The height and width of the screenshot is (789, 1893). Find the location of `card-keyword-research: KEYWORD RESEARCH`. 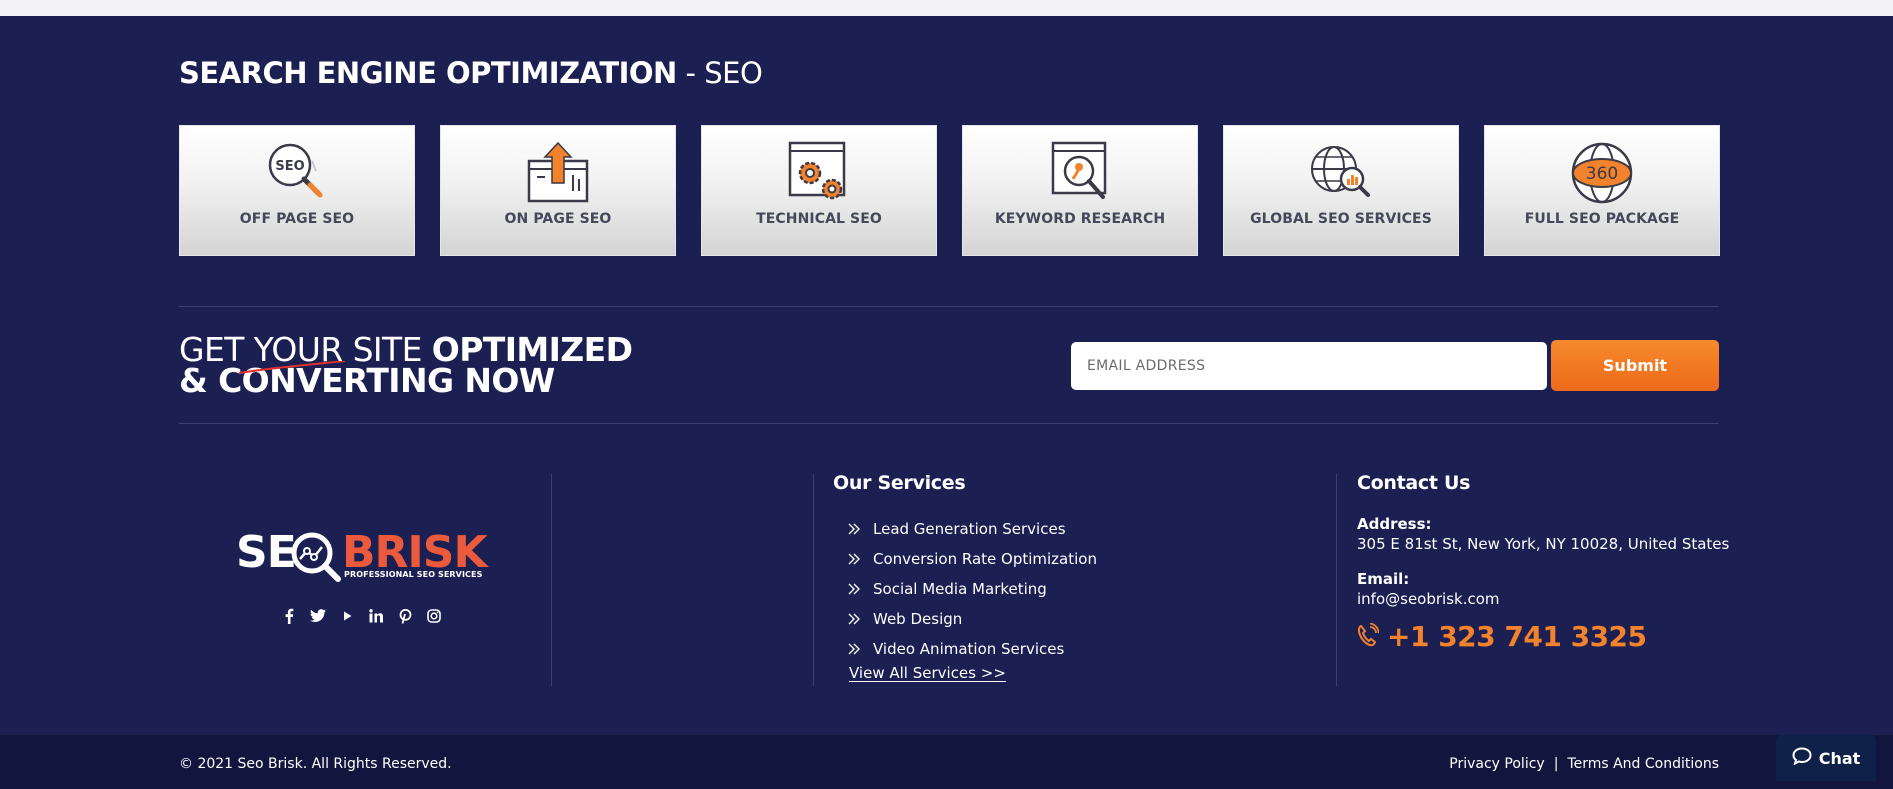

card-keyword-research: KEYWORD RESEARCH is located at coordinates (1080, 190).